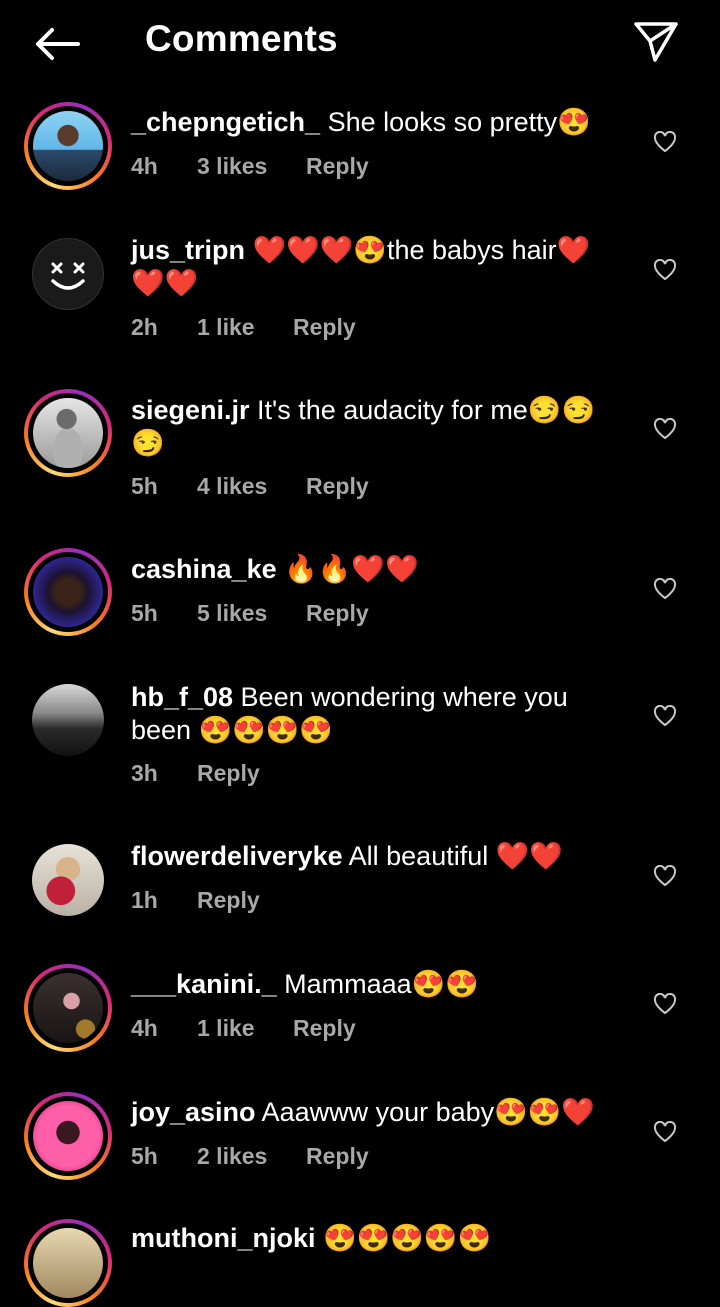  Describe the element at coordinates (204, 984) in the screenshot. I see `comment-username: ___kanini._` at that location.